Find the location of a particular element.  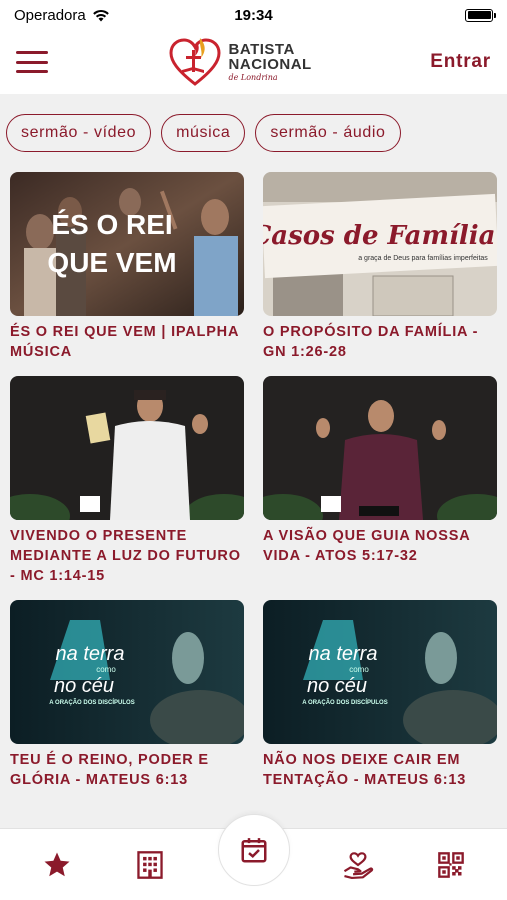

status-bar: Operadora 19:34 is located at coordinates (253, 15).